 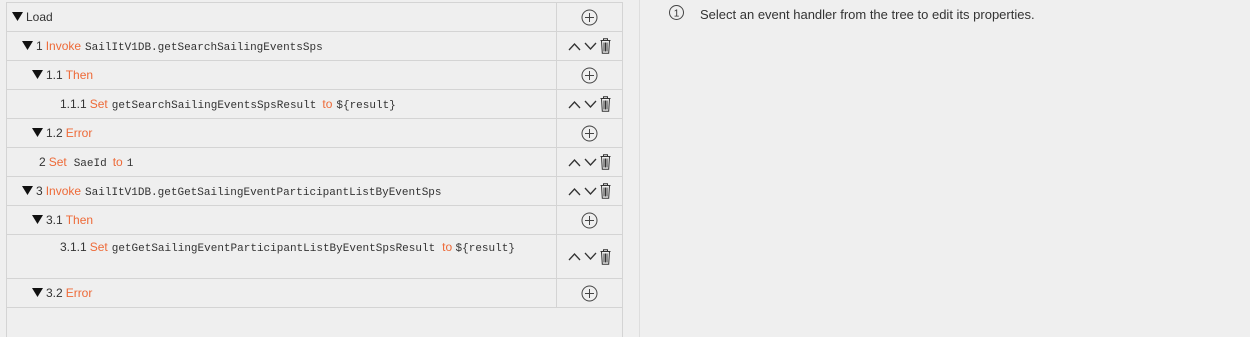 I want to click on tree-row-load: Load, so click(x=314, y=17).